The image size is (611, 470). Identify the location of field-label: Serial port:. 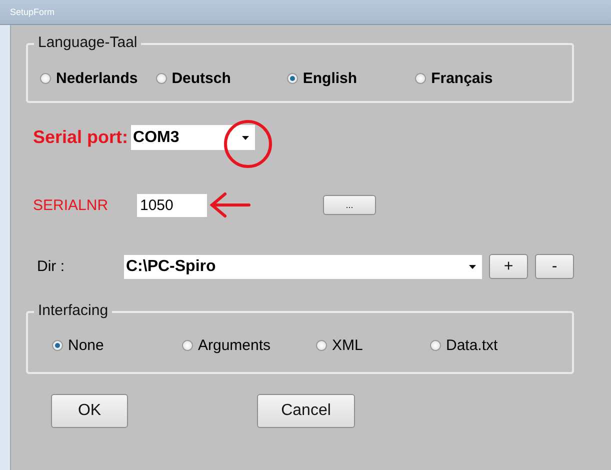
(80, 137).